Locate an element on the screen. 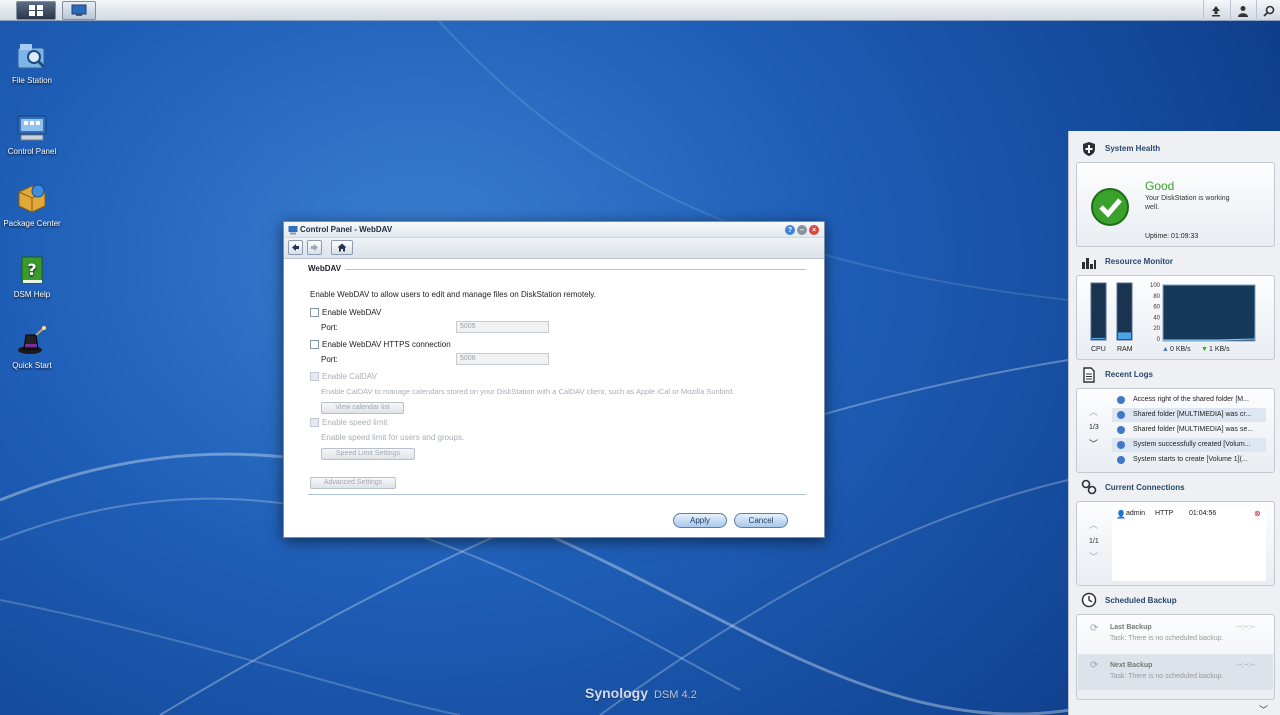 This screenshot has width=1280, height=715. cancel-button: Cancel is located at coordinates (761, 520).